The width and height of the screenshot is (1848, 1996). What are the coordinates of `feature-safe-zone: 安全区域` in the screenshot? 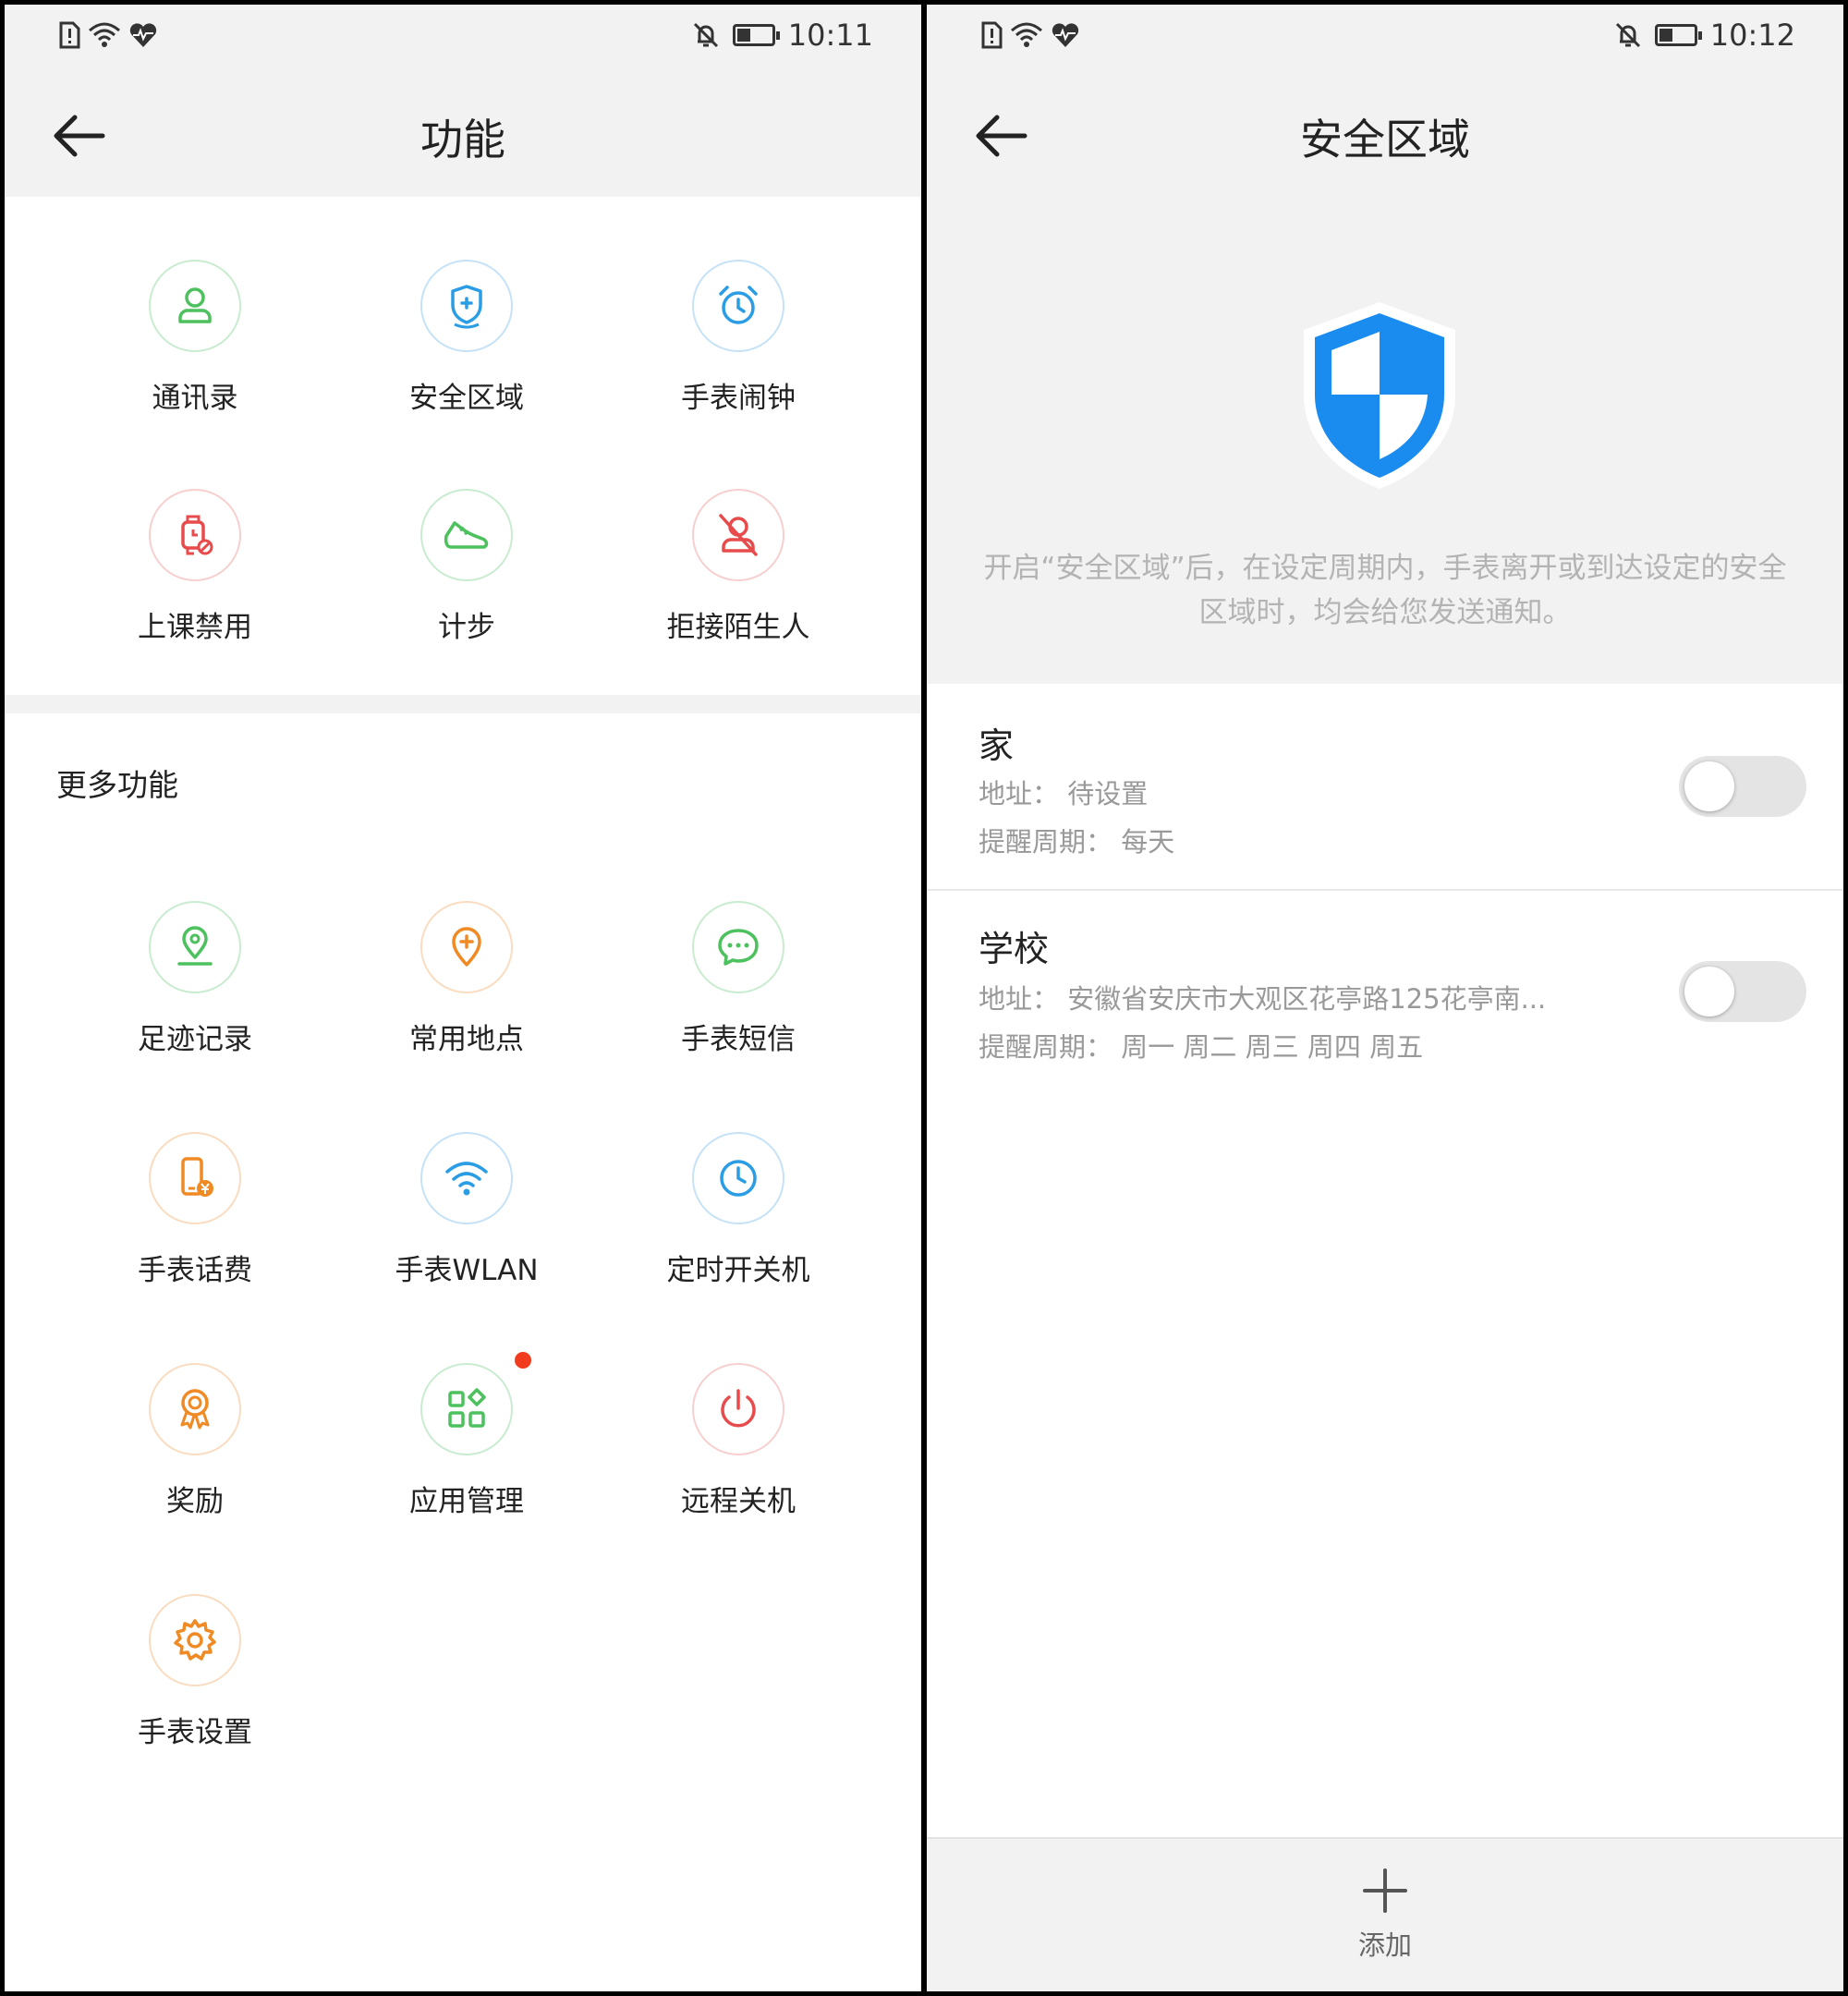 It's located at (466, 338).